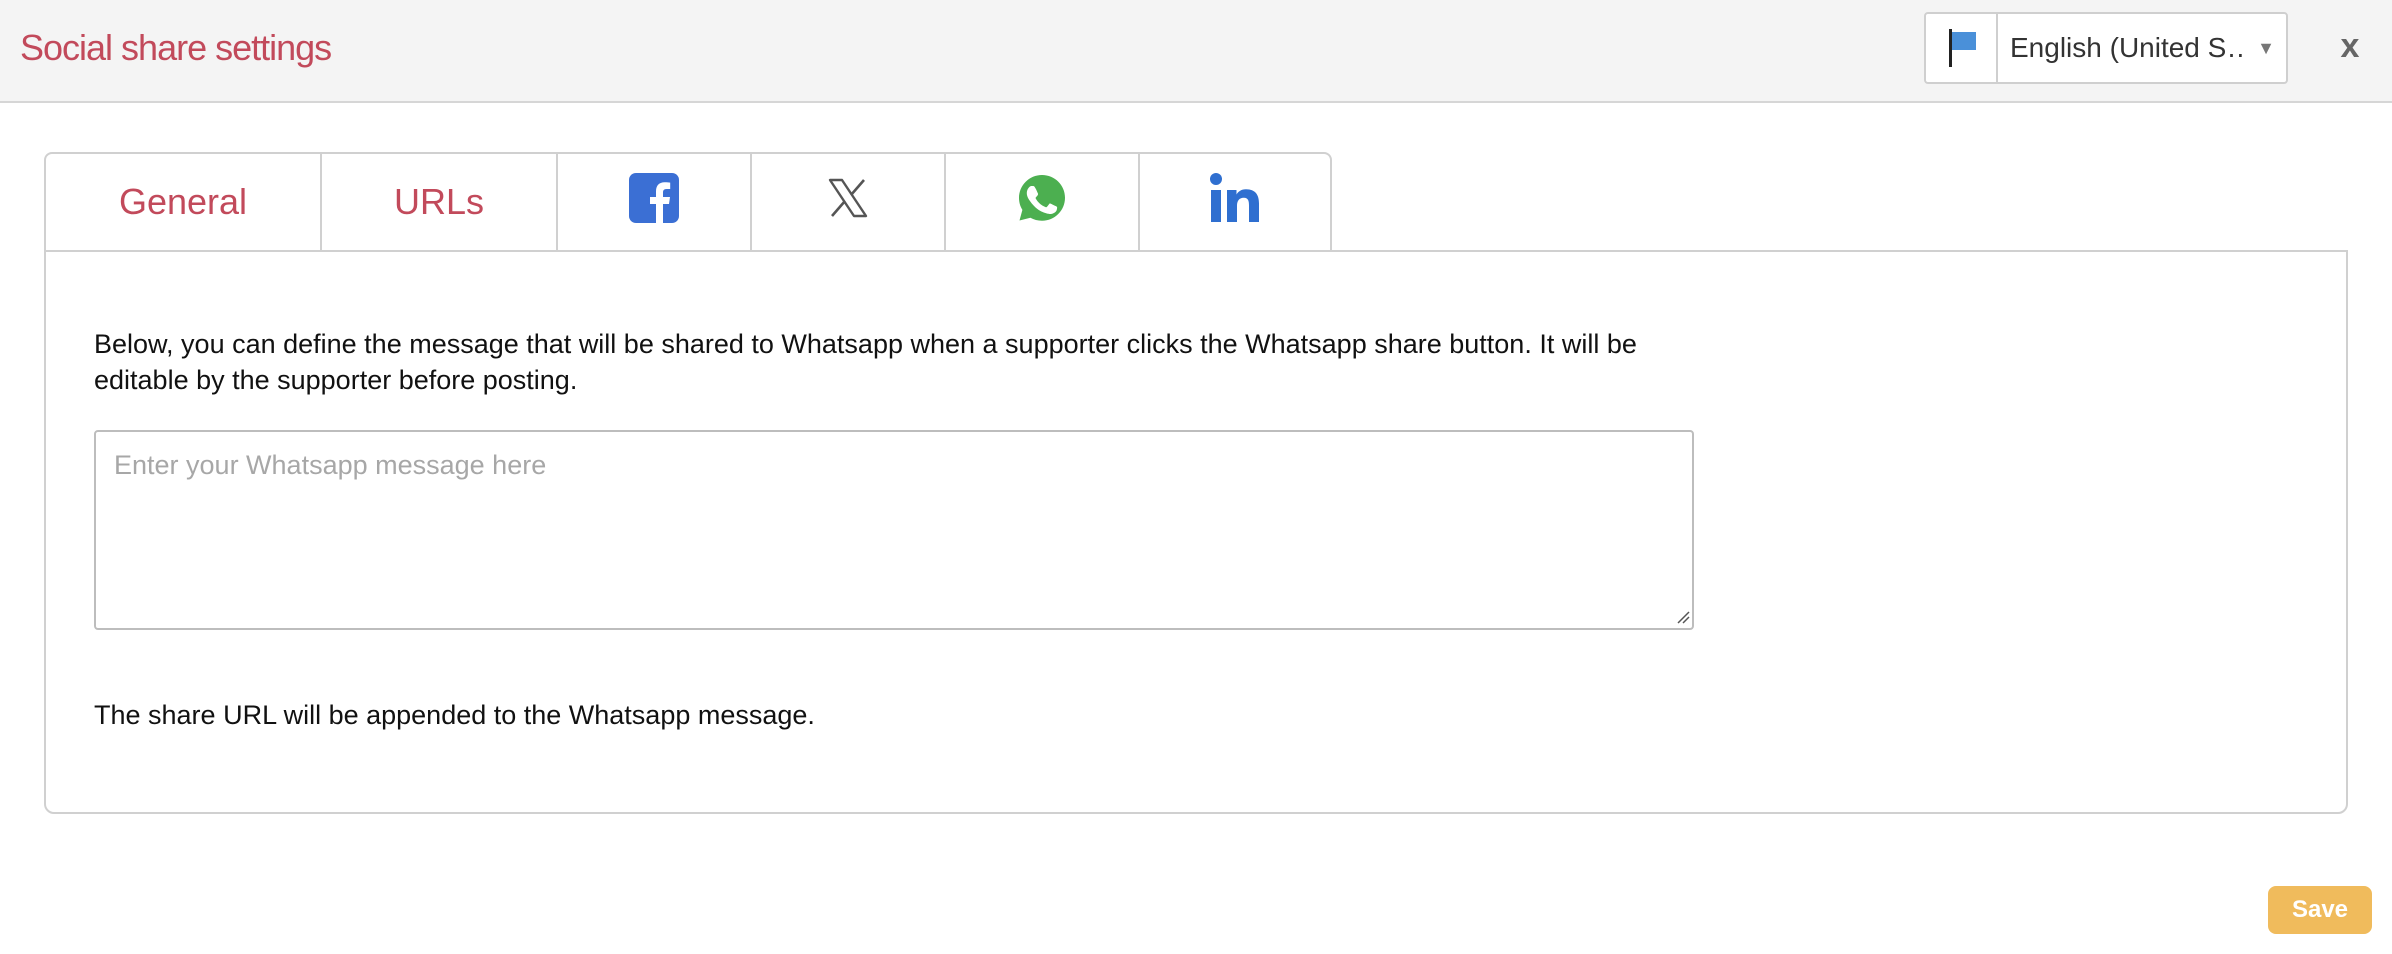 The height and width of the screenshot is (954, 2392). What do you see at coordinates (438, 202) in the screenshot?
I see `tab-urls: URLs` at bounding box center [438, 202].